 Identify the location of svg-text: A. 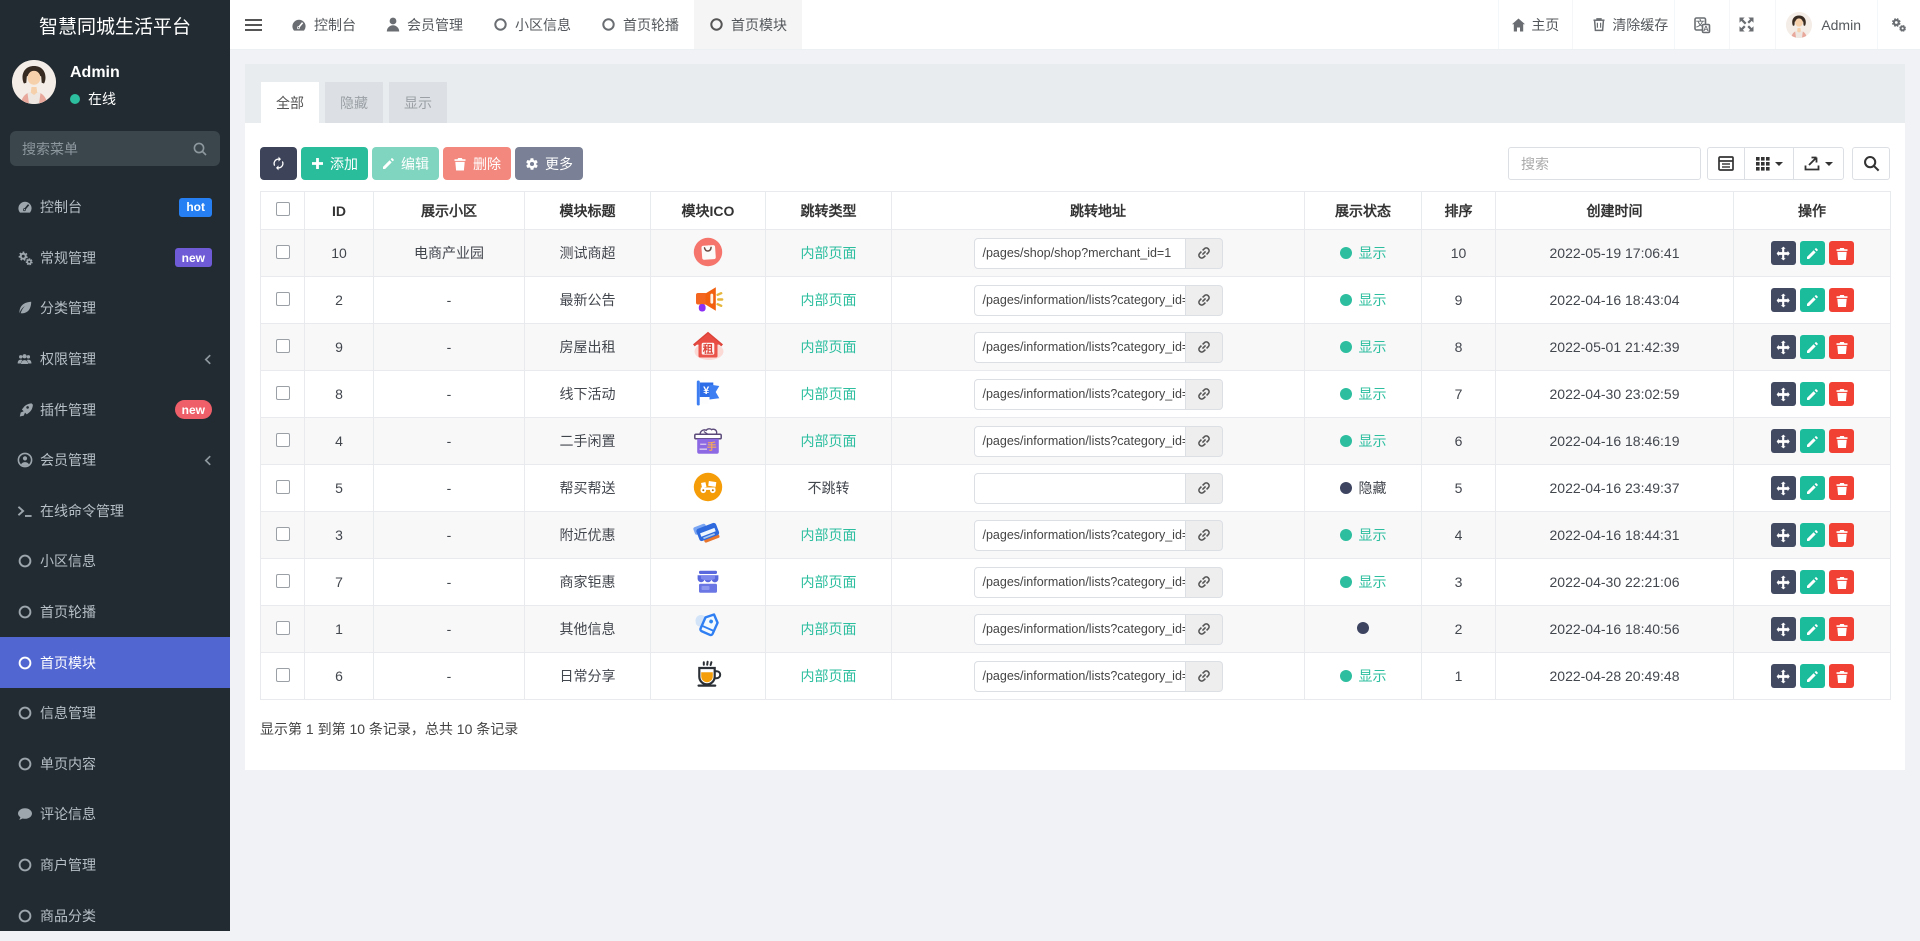
(1707, 27).